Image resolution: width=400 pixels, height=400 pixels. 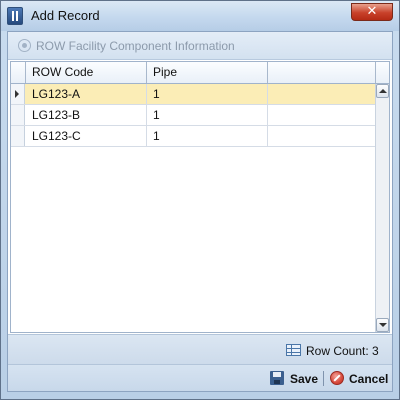 I want to click on grid-header: ROW Code Pipe, so click(x=200, y=73).